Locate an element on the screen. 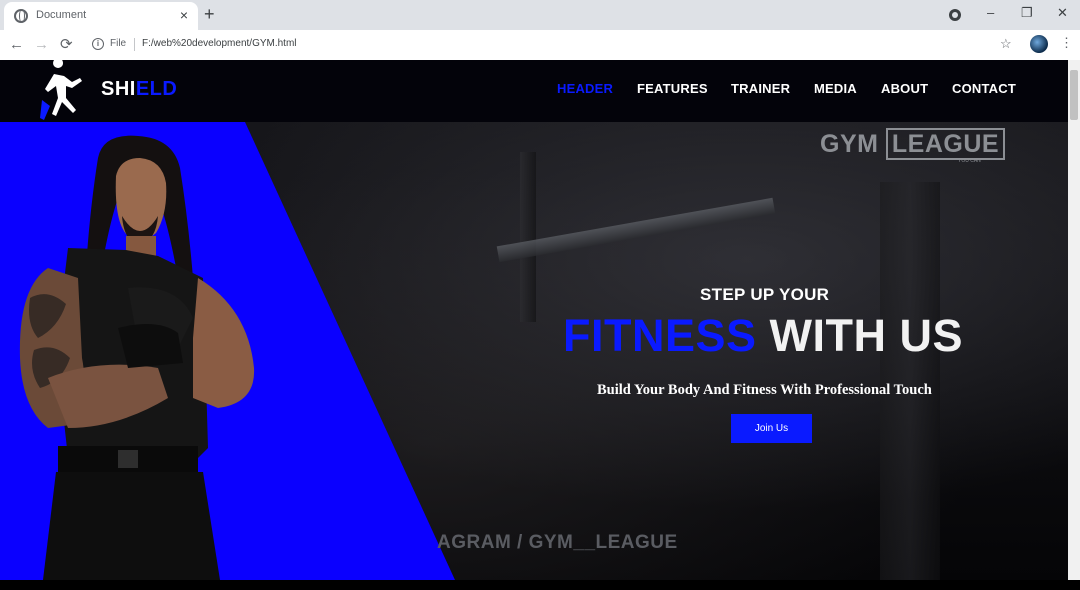 The height and width of the screenshot is (590, 1080). watermark-subtext: YOU CAN is located at coordinates (969, 161).